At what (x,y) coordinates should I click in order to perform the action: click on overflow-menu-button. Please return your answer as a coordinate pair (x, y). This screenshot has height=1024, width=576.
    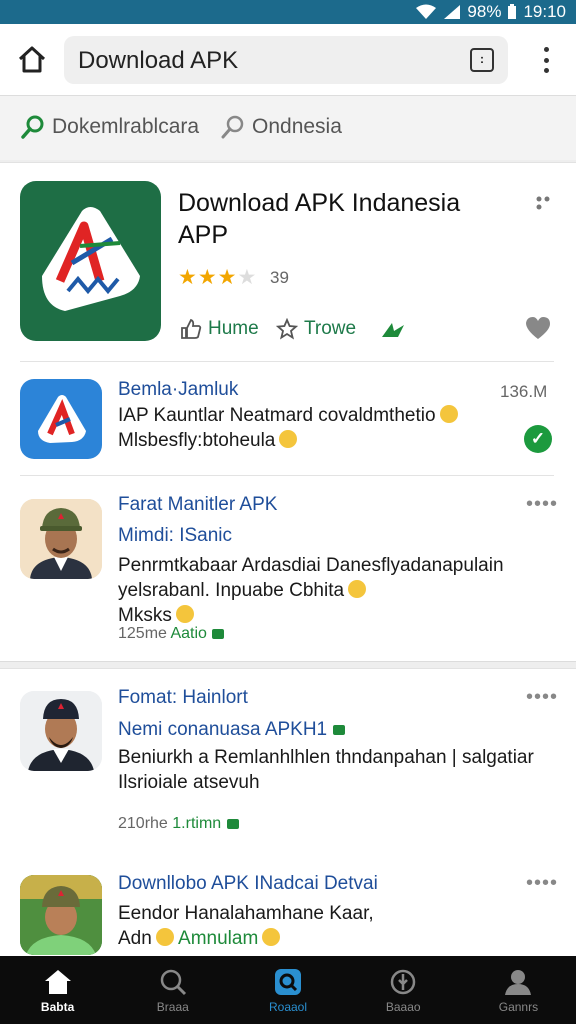
    Looking at the image, I should click on (546, 60).